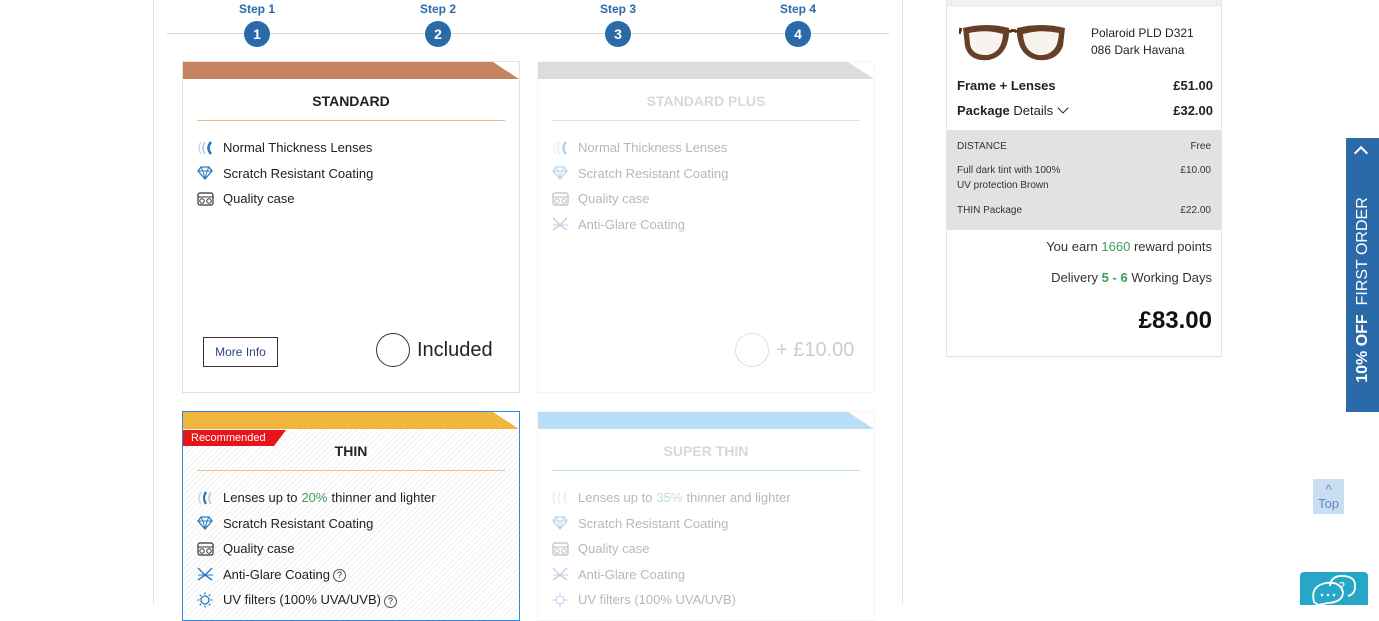 This screenshot has width=1379, height=621. I want to click on chevron-left-icon, so click(1361, 153).